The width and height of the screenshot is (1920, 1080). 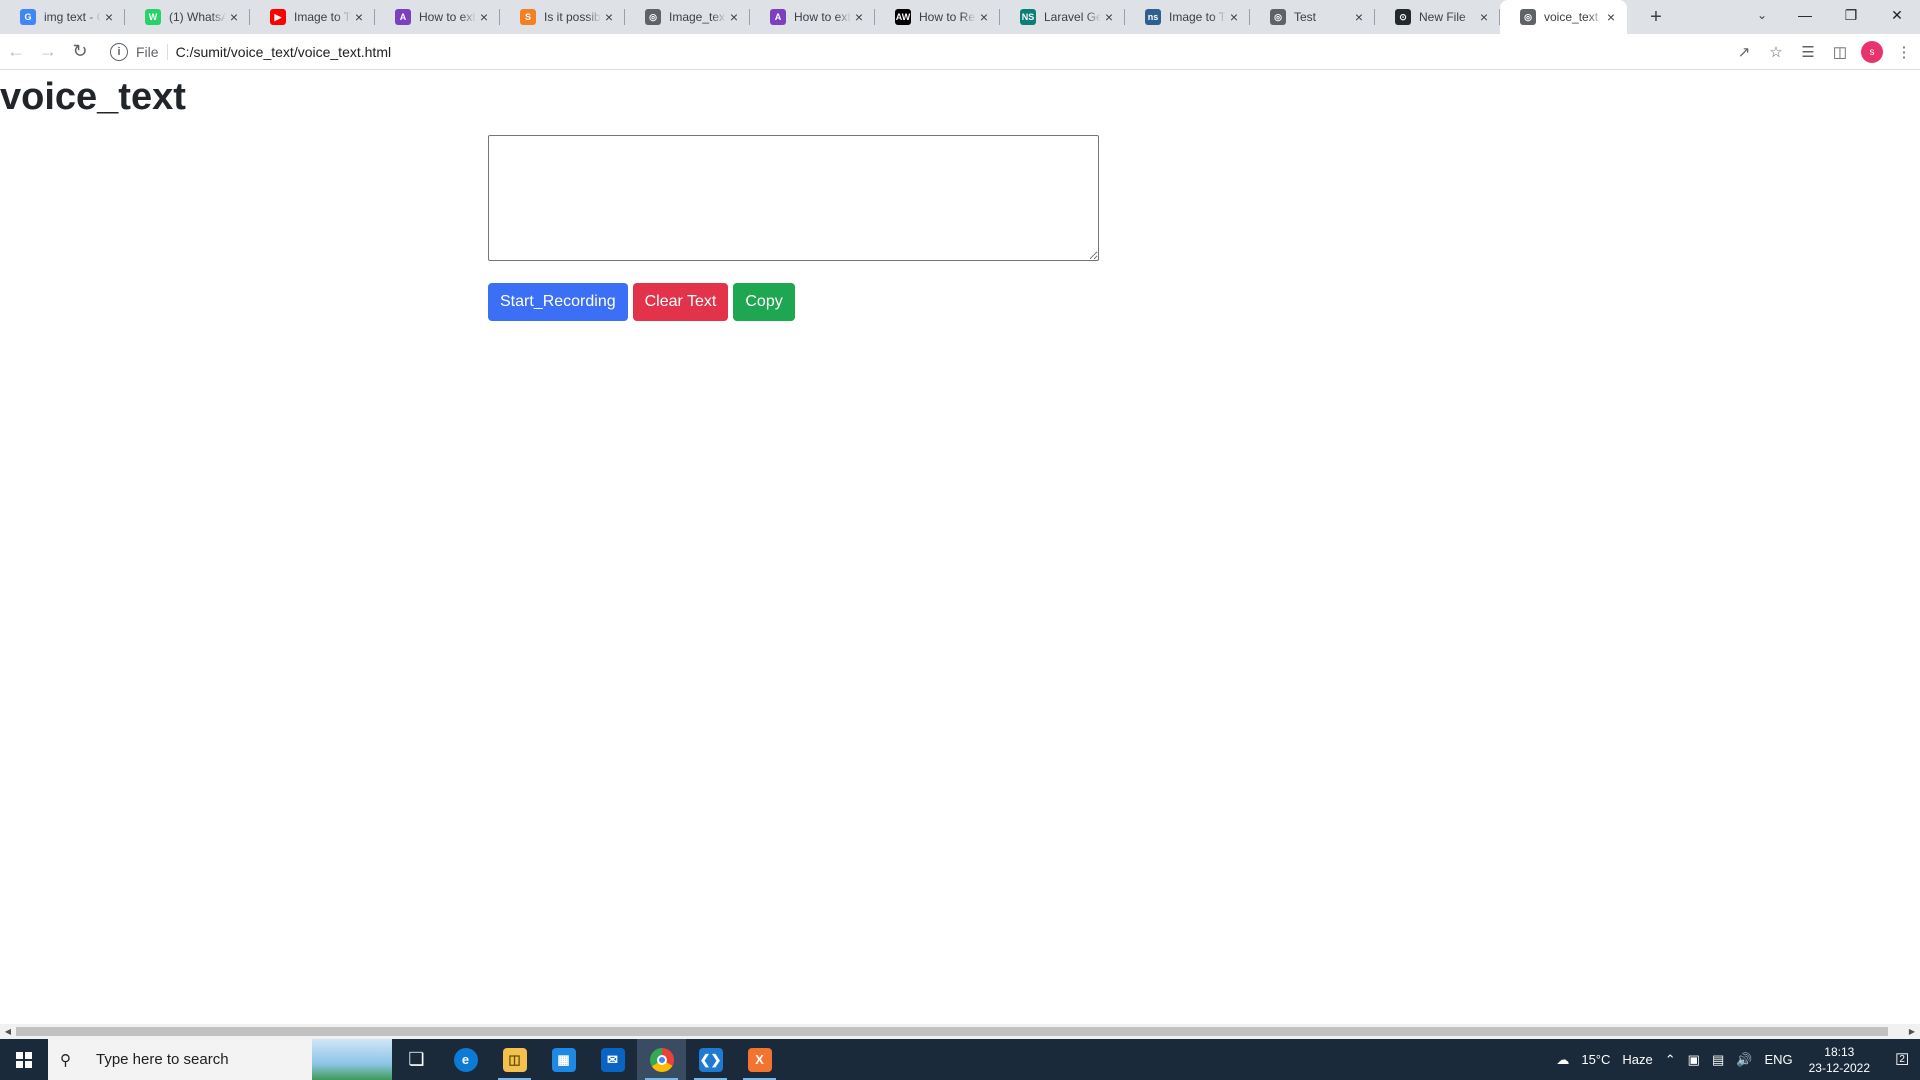 What do you see at coordinates (680, 302) in the screenshot?
I see `clear-text-button: Clear Text` at bounding box center [680, 302].